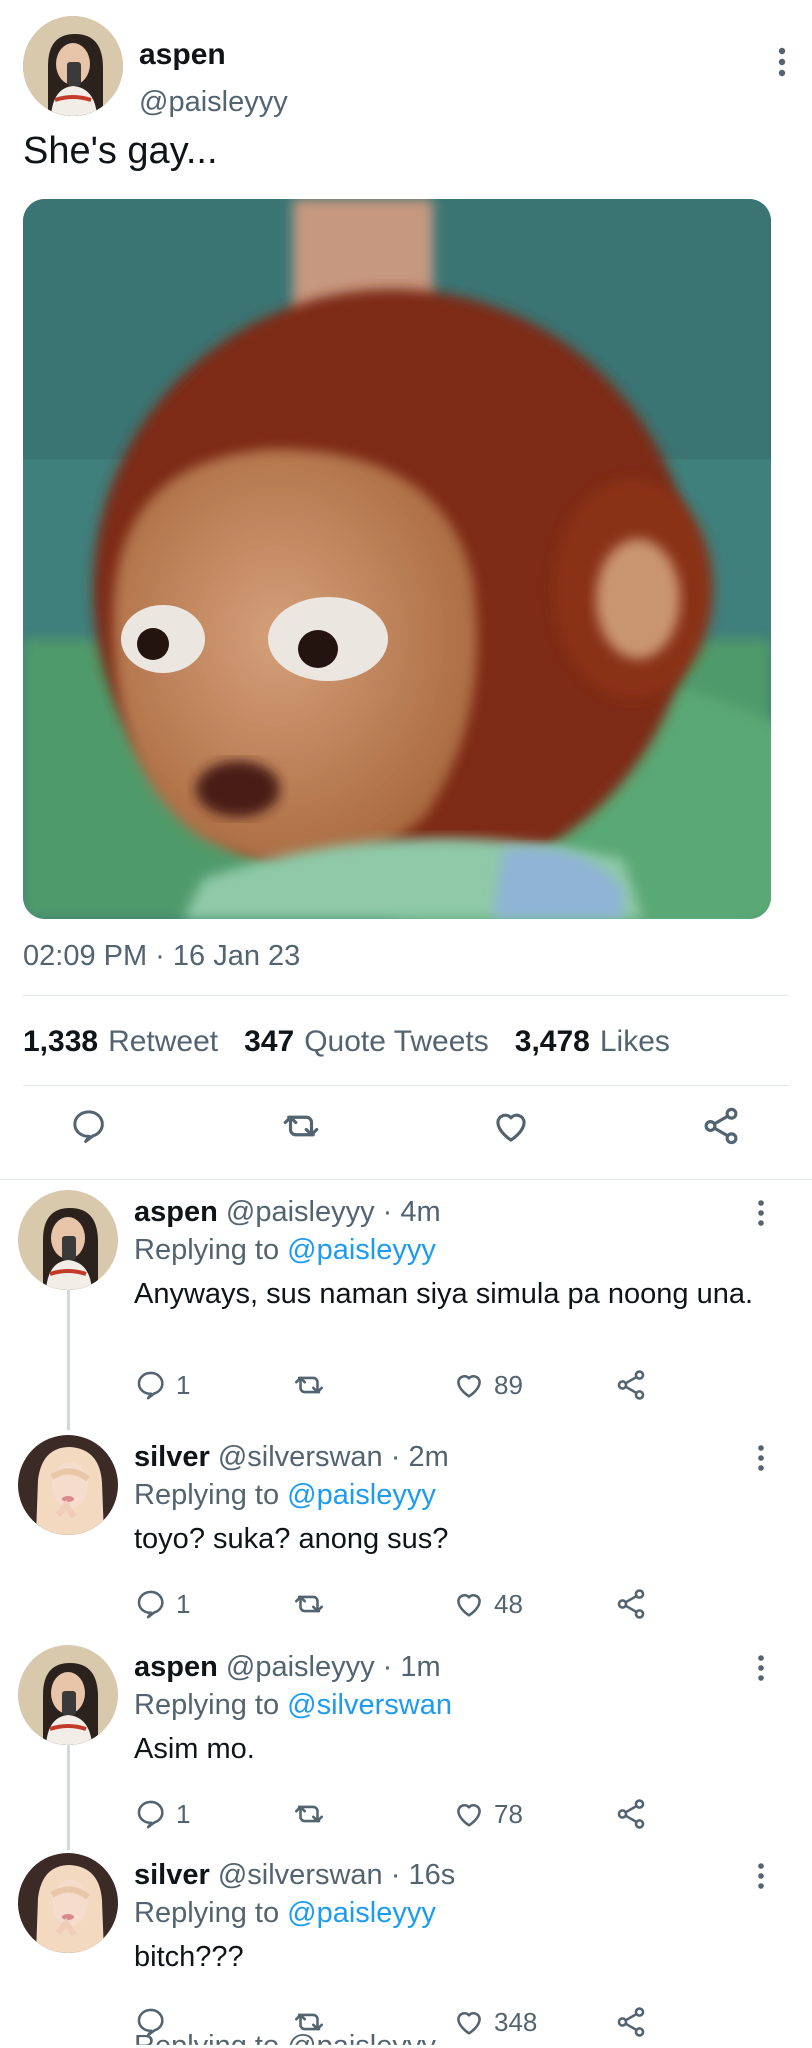 This screenshot has width=812, height=2048. What do you see at coordinates (487, 1604) in the screenshot?
I see `like-button: 48` at bounding box center [487, 1604].